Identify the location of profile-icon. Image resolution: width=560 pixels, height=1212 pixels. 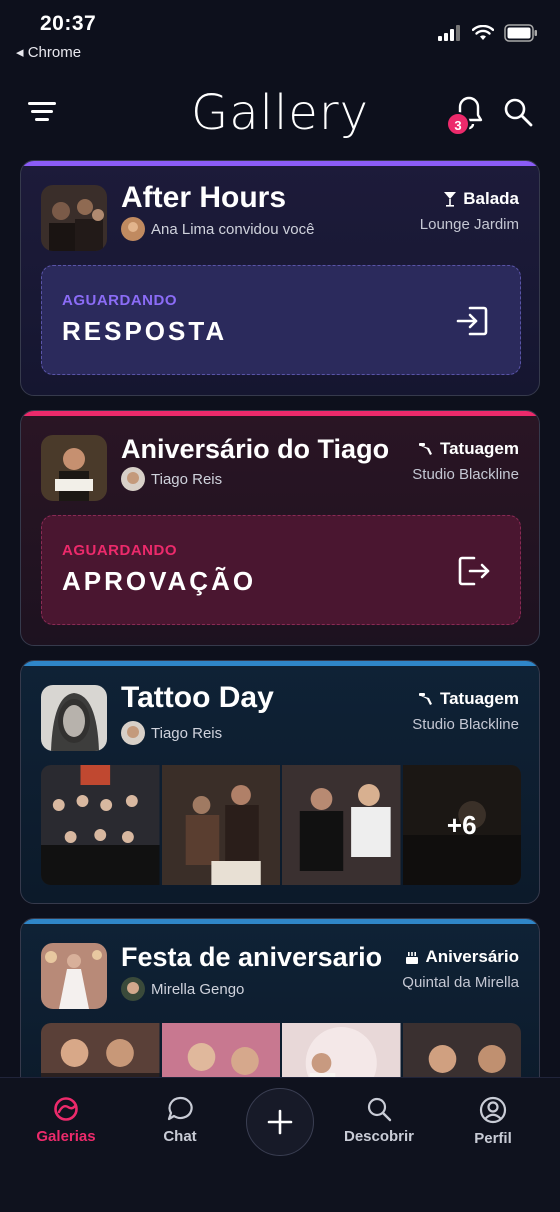
(493, 1110).